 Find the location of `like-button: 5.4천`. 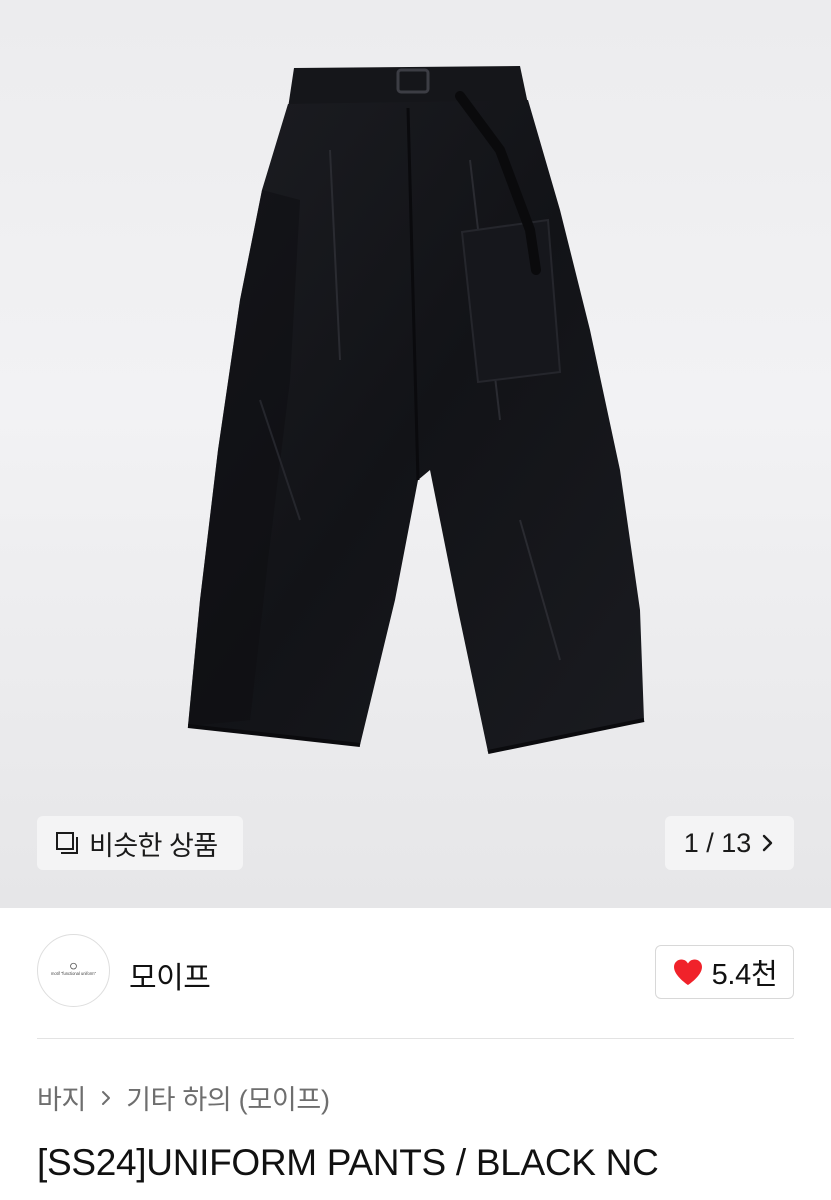

like-button: 5.4천 is located at coordinates (724, 972).